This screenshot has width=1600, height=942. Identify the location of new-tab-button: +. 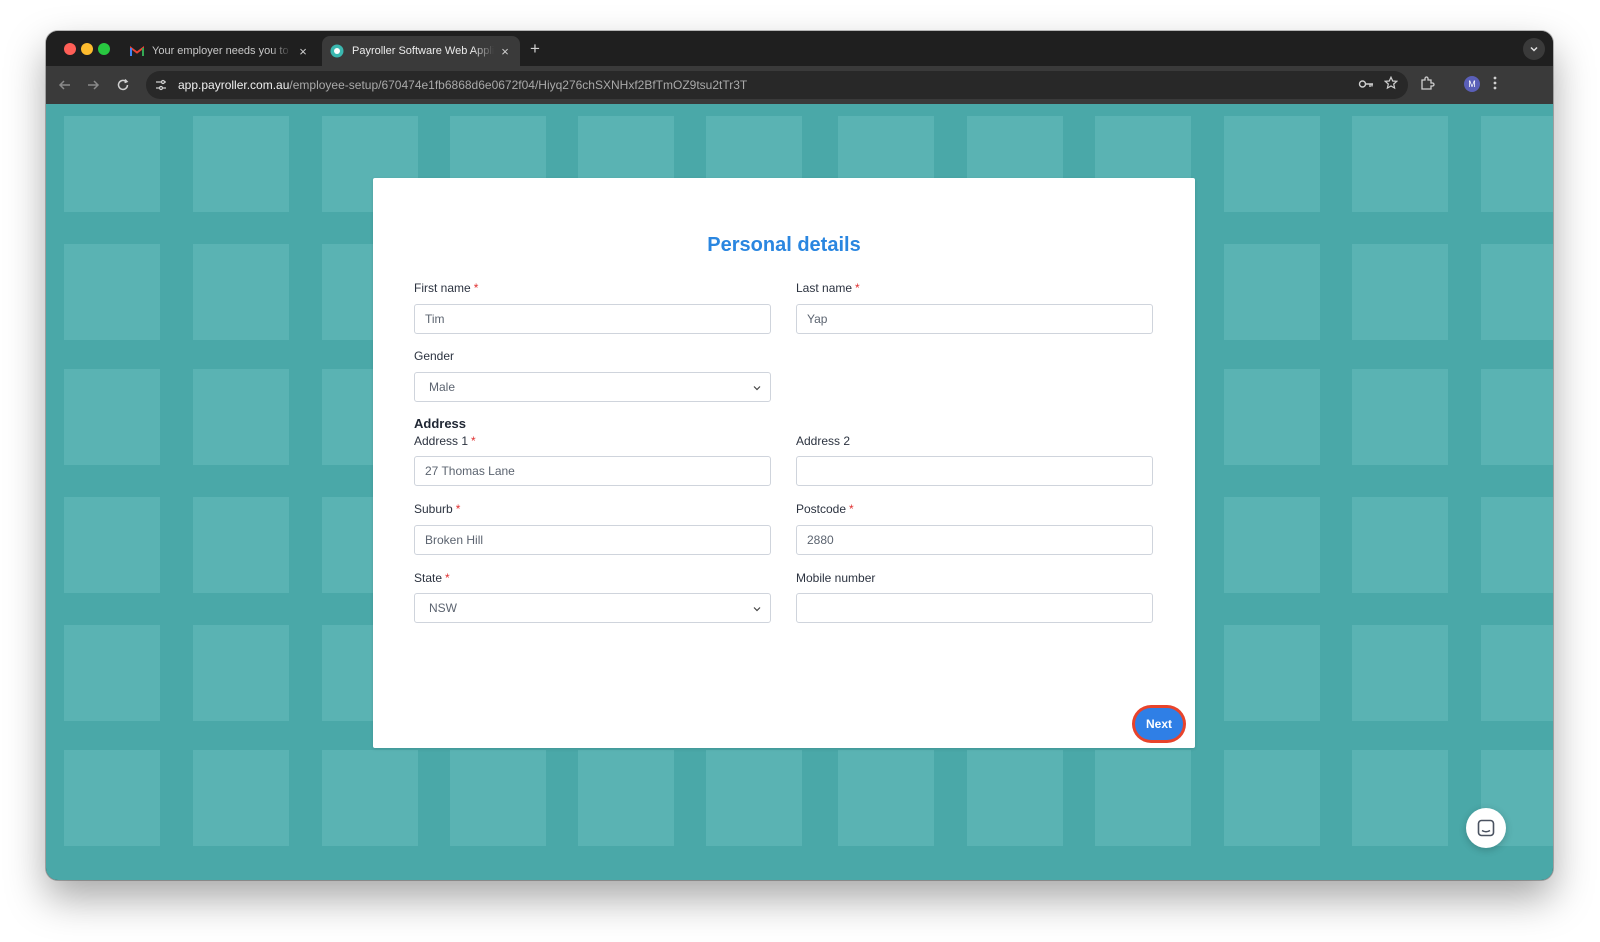
(535, 49).